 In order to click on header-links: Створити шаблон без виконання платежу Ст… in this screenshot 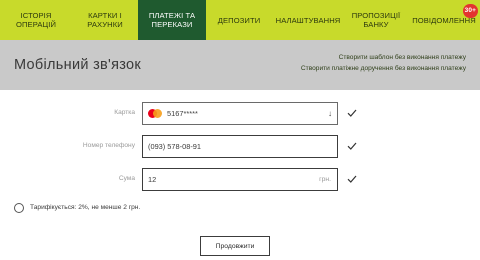, I will do `click(383, 63)`.